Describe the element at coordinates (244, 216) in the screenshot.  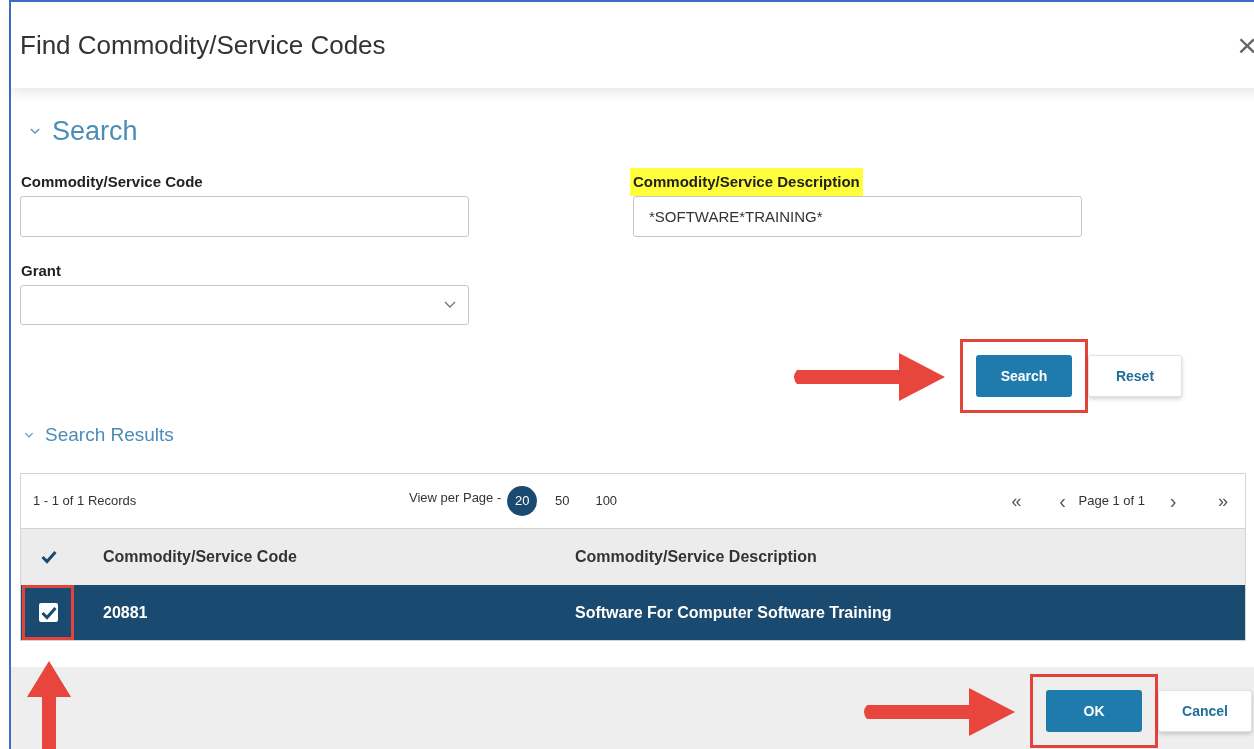
I see `text-field` at that location.